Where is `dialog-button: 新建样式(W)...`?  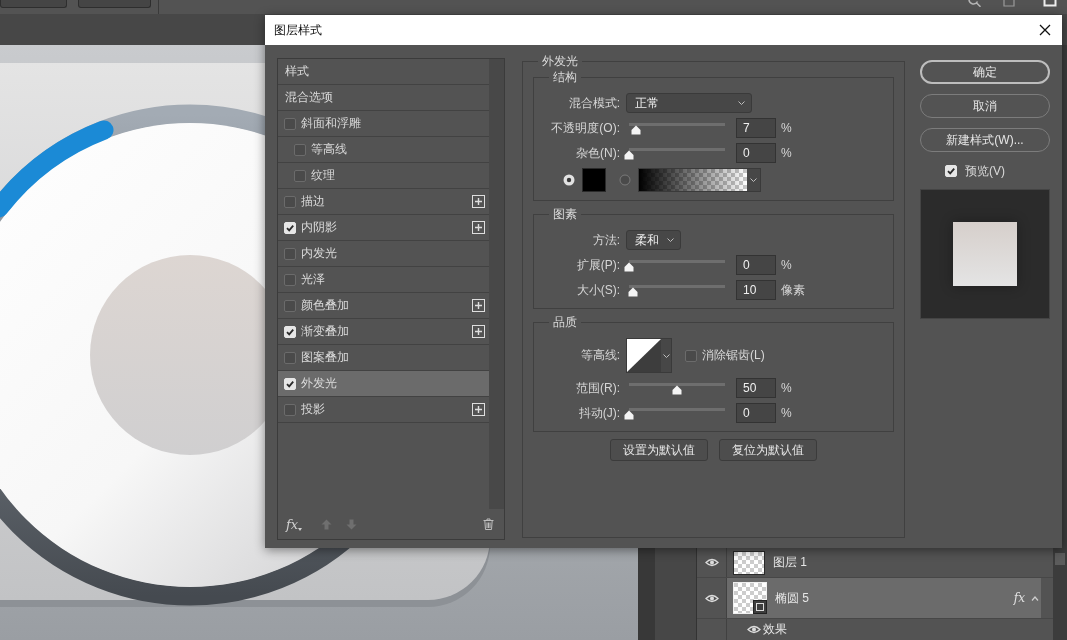
dialog-button: 新建样式(W)... is located at coordinates (985, 140).